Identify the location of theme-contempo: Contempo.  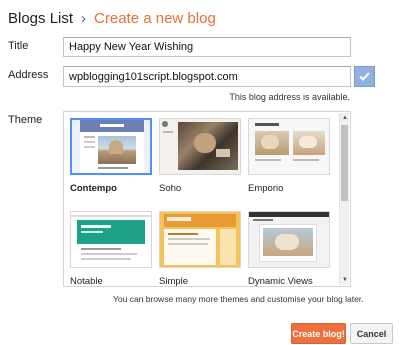
(111, 156).